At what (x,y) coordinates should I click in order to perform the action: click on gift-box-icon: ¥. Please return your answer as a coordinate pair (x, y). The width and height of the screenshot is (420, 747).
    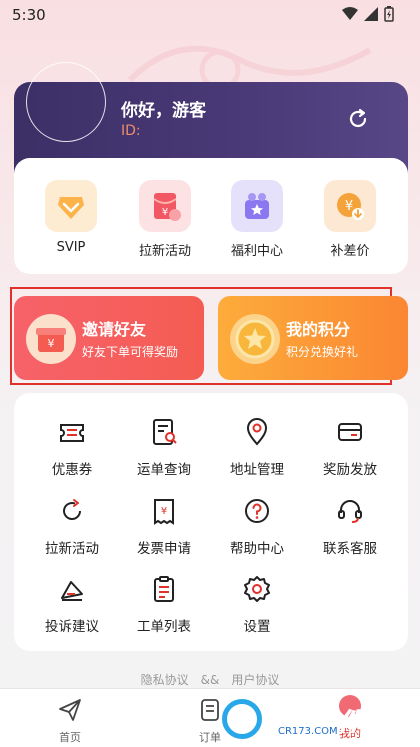
    Looking at the image, I should click on (51, 339).